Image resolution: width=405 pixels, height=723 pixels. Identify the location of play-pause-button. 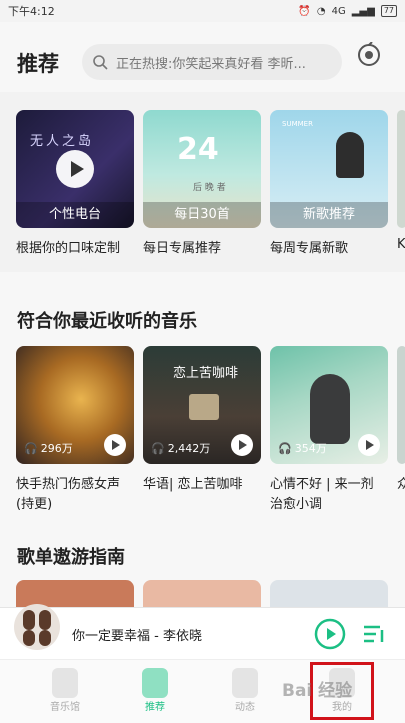
(330, 634).